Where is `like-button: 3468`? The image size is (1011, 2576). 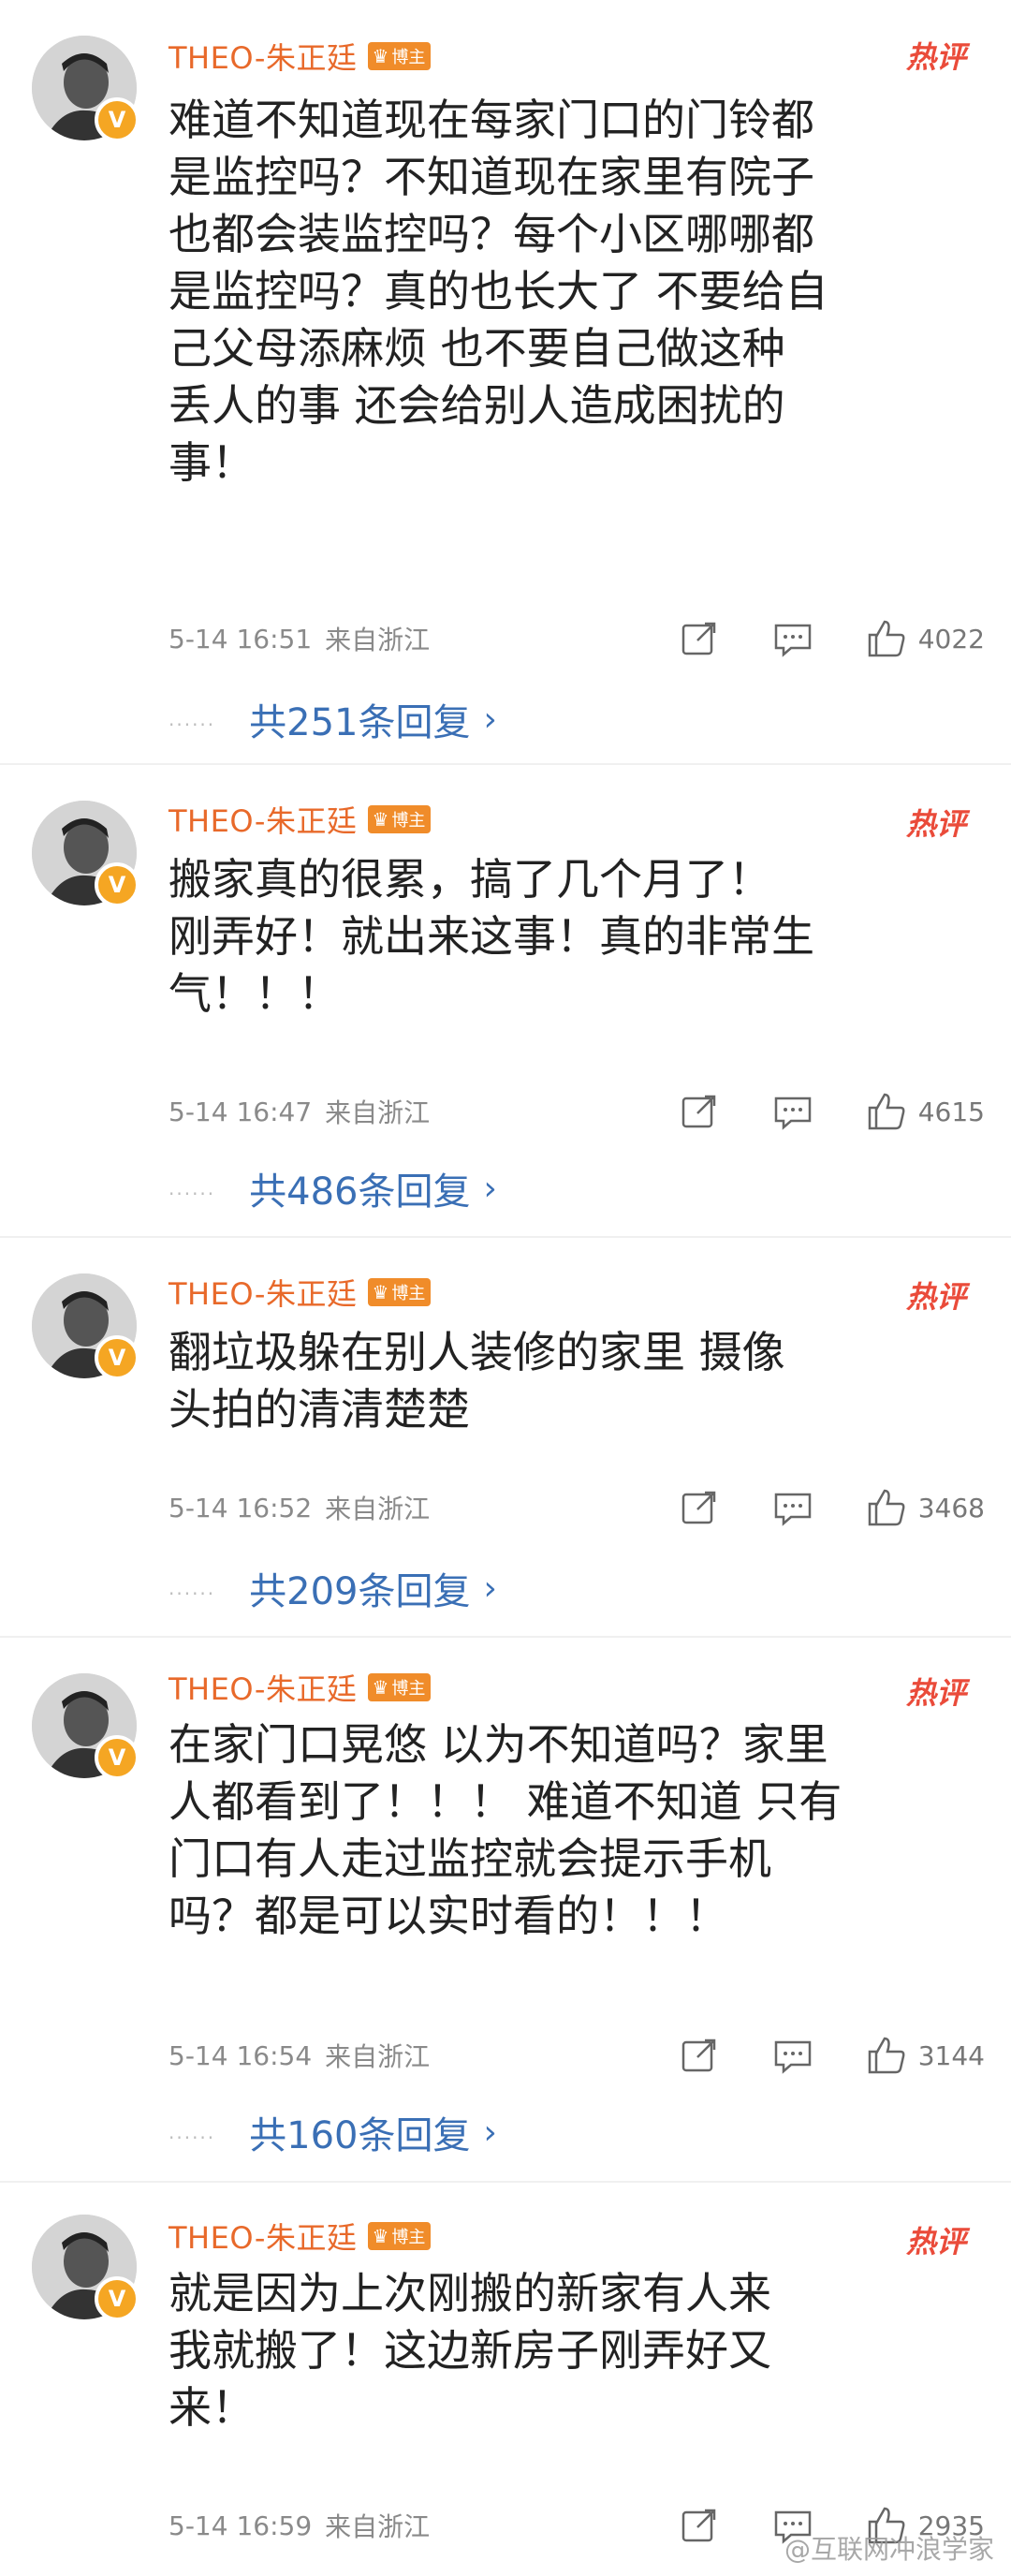 like-button: 3468 is located at coordinates (926, 1507).